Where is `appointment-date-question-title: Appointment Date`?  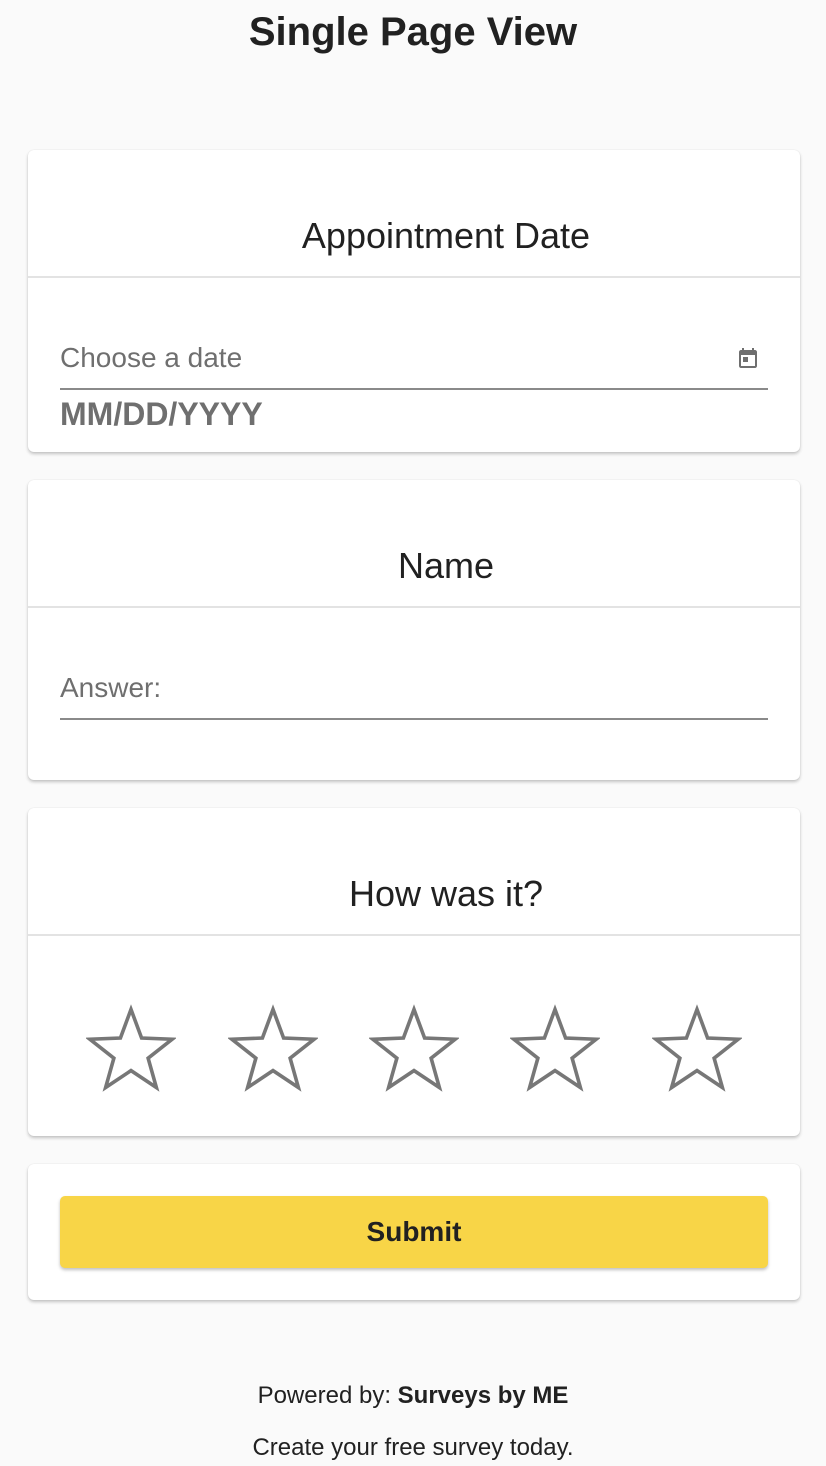 appointment-date-question-title: Appointment Date is located at coordinates (446, 235).